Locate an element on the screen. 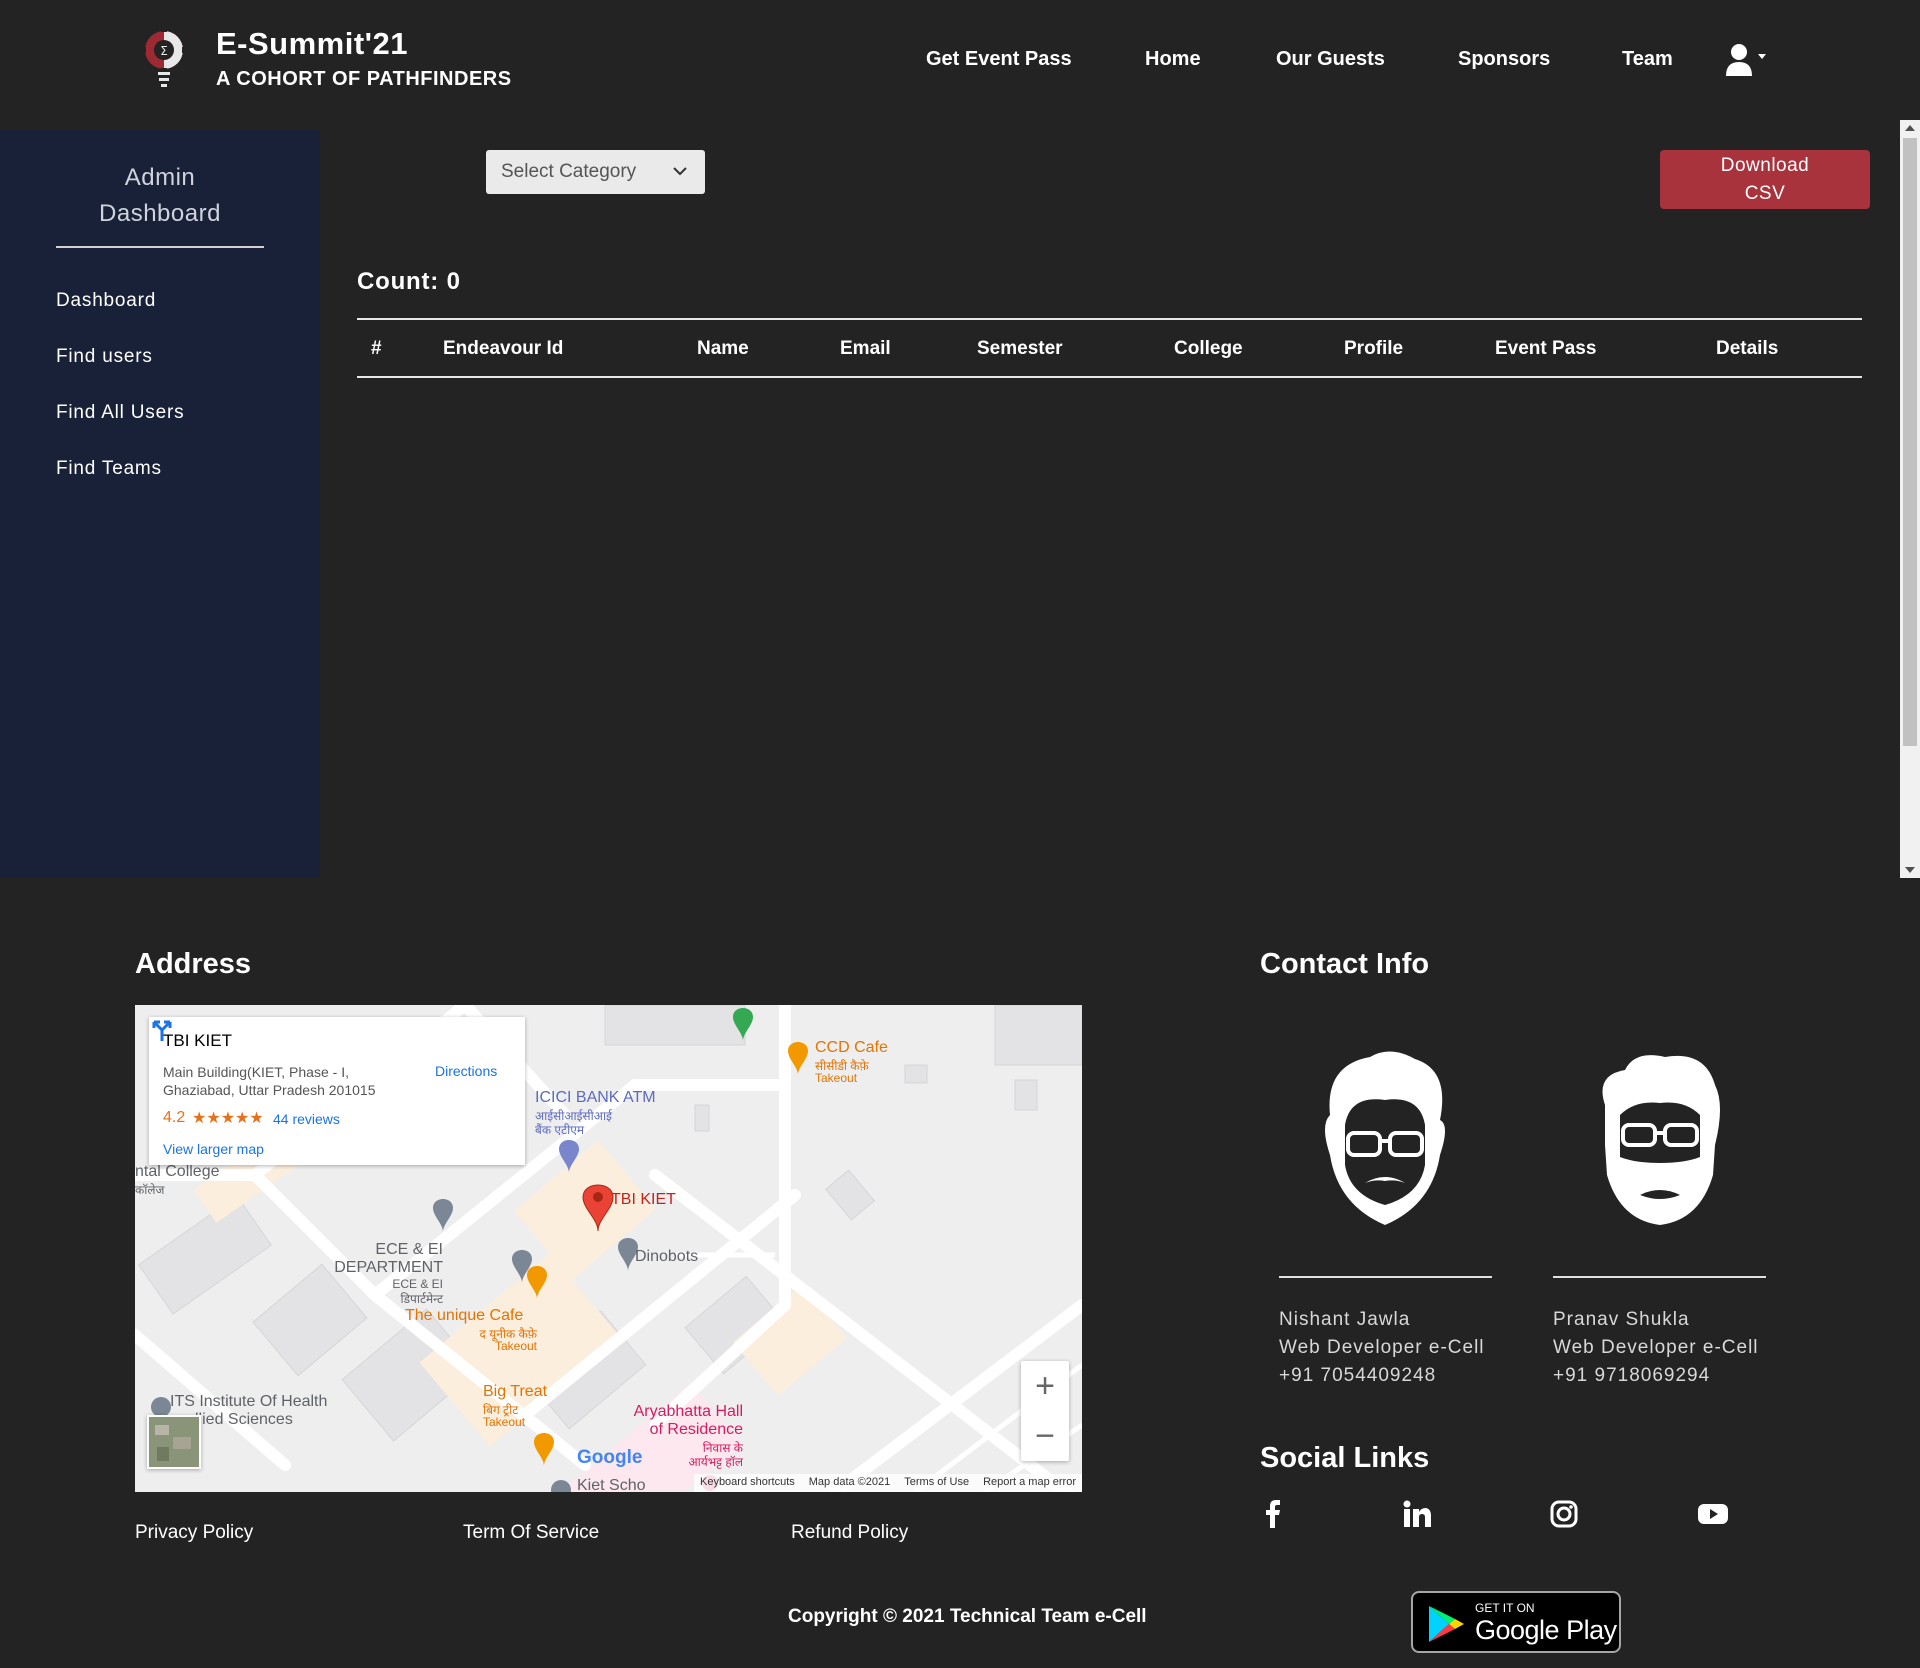 The height and width of the screenshot is (1668, 1920). terms-of-use-link: Terms of Use is located at coordinates (936, 1483).